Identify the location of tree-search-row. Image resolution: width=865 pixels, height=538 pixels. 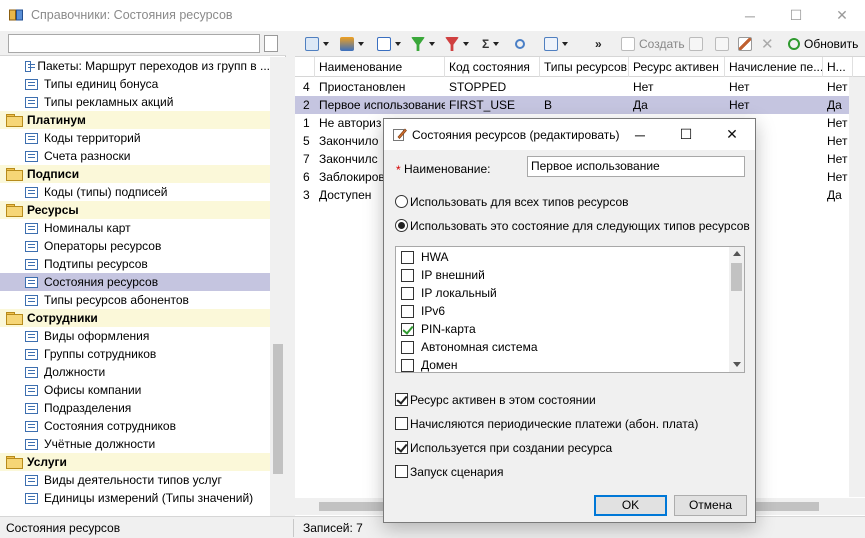
(143, 43).